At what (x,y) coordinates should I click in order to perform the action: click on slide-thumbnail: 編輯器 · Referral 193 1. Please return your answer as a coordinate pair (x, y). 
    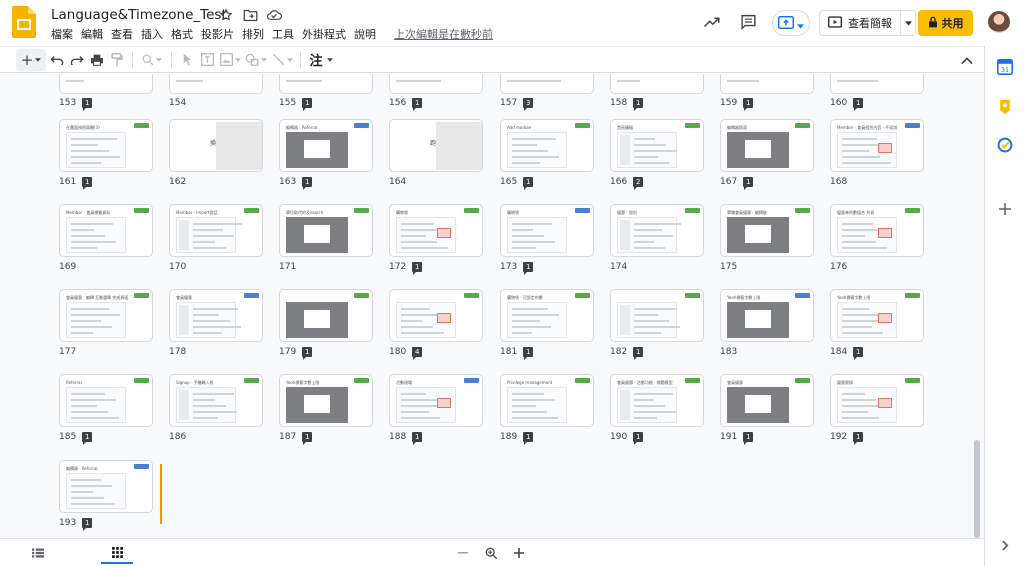
    Looking at the image, I should click on (106, 495).